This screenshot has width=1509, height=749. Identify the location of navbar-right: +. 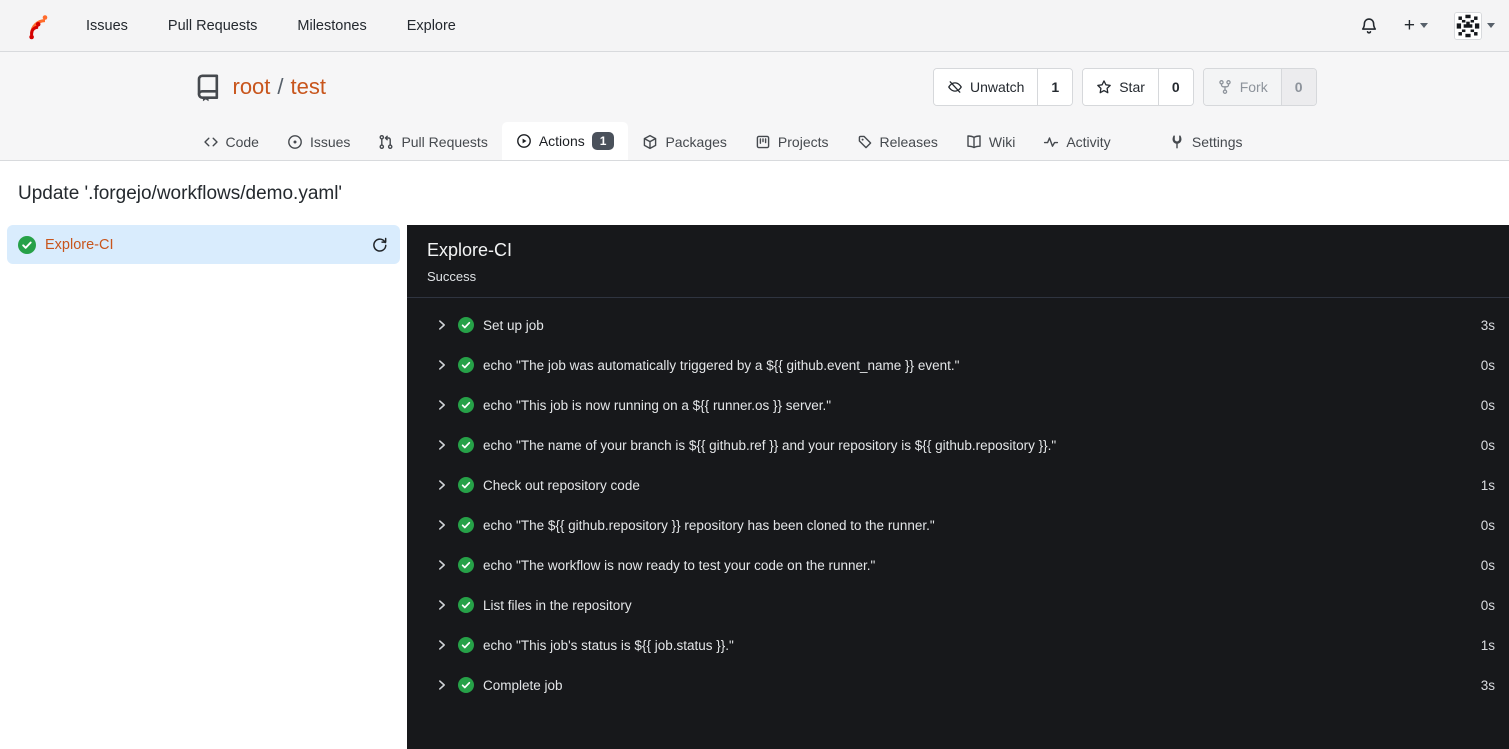
(1427, 25).